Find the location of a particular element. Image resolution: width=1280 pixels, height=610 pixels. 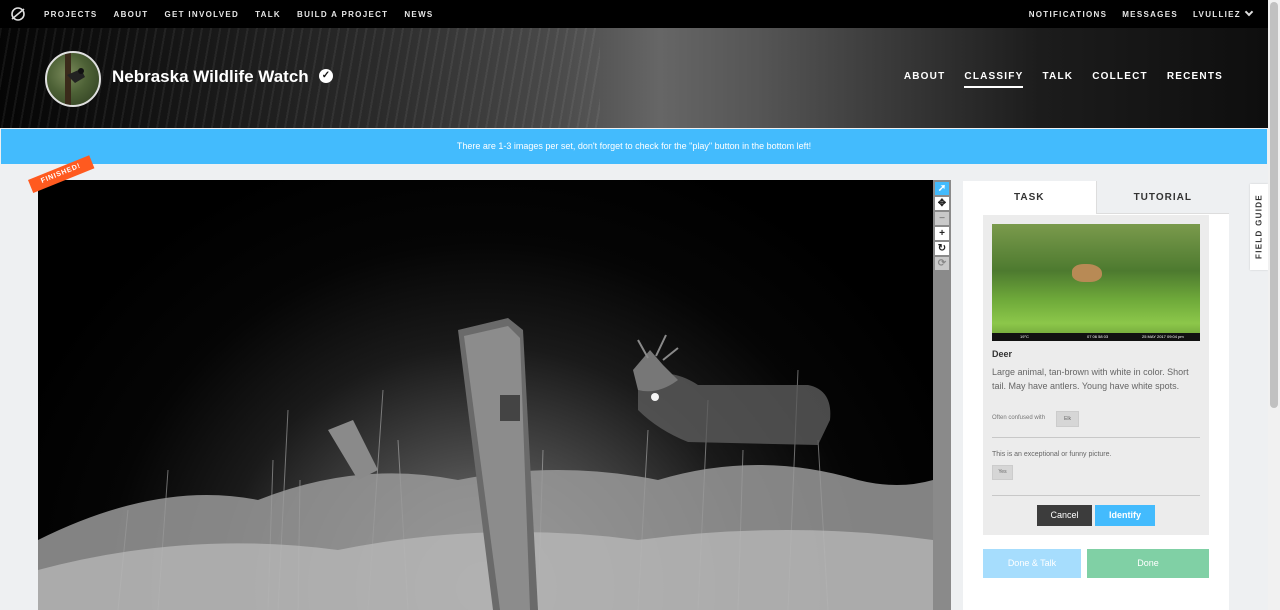

account-nav: NOTIFICATIONS MESSAGES LVULLIEZ is located at coordinates (1141, 14).